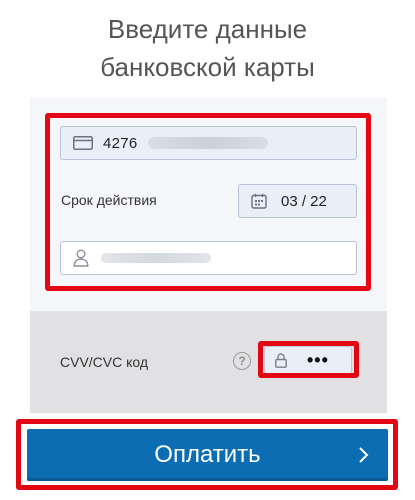 The image size is (415, 500). Describe the element at coordinates (207, 67) in the screenshot. I see `page-title-line-2: банковской карты` at that location.